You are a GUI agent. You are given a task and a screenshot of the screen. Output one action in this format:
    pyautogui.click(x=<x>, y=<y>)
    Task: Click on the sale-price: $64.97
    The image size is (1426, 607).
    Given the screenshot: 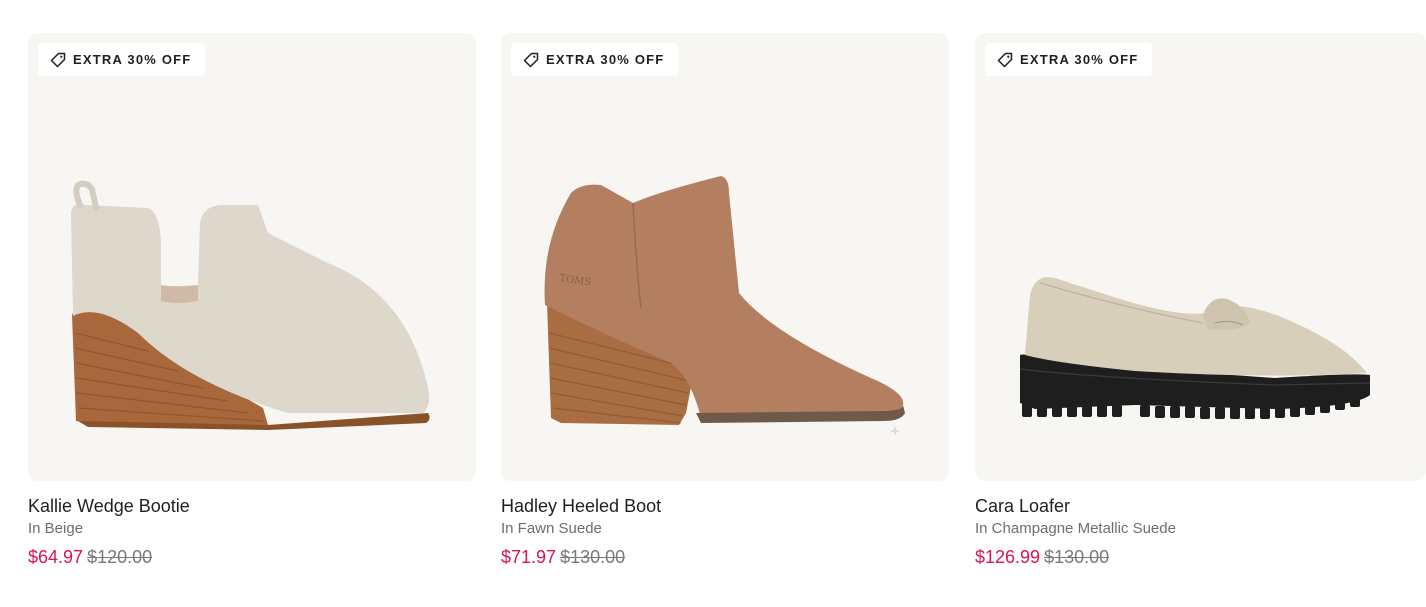 What is the action you would take?
    pyautogui.click(x=56, y=557)
    